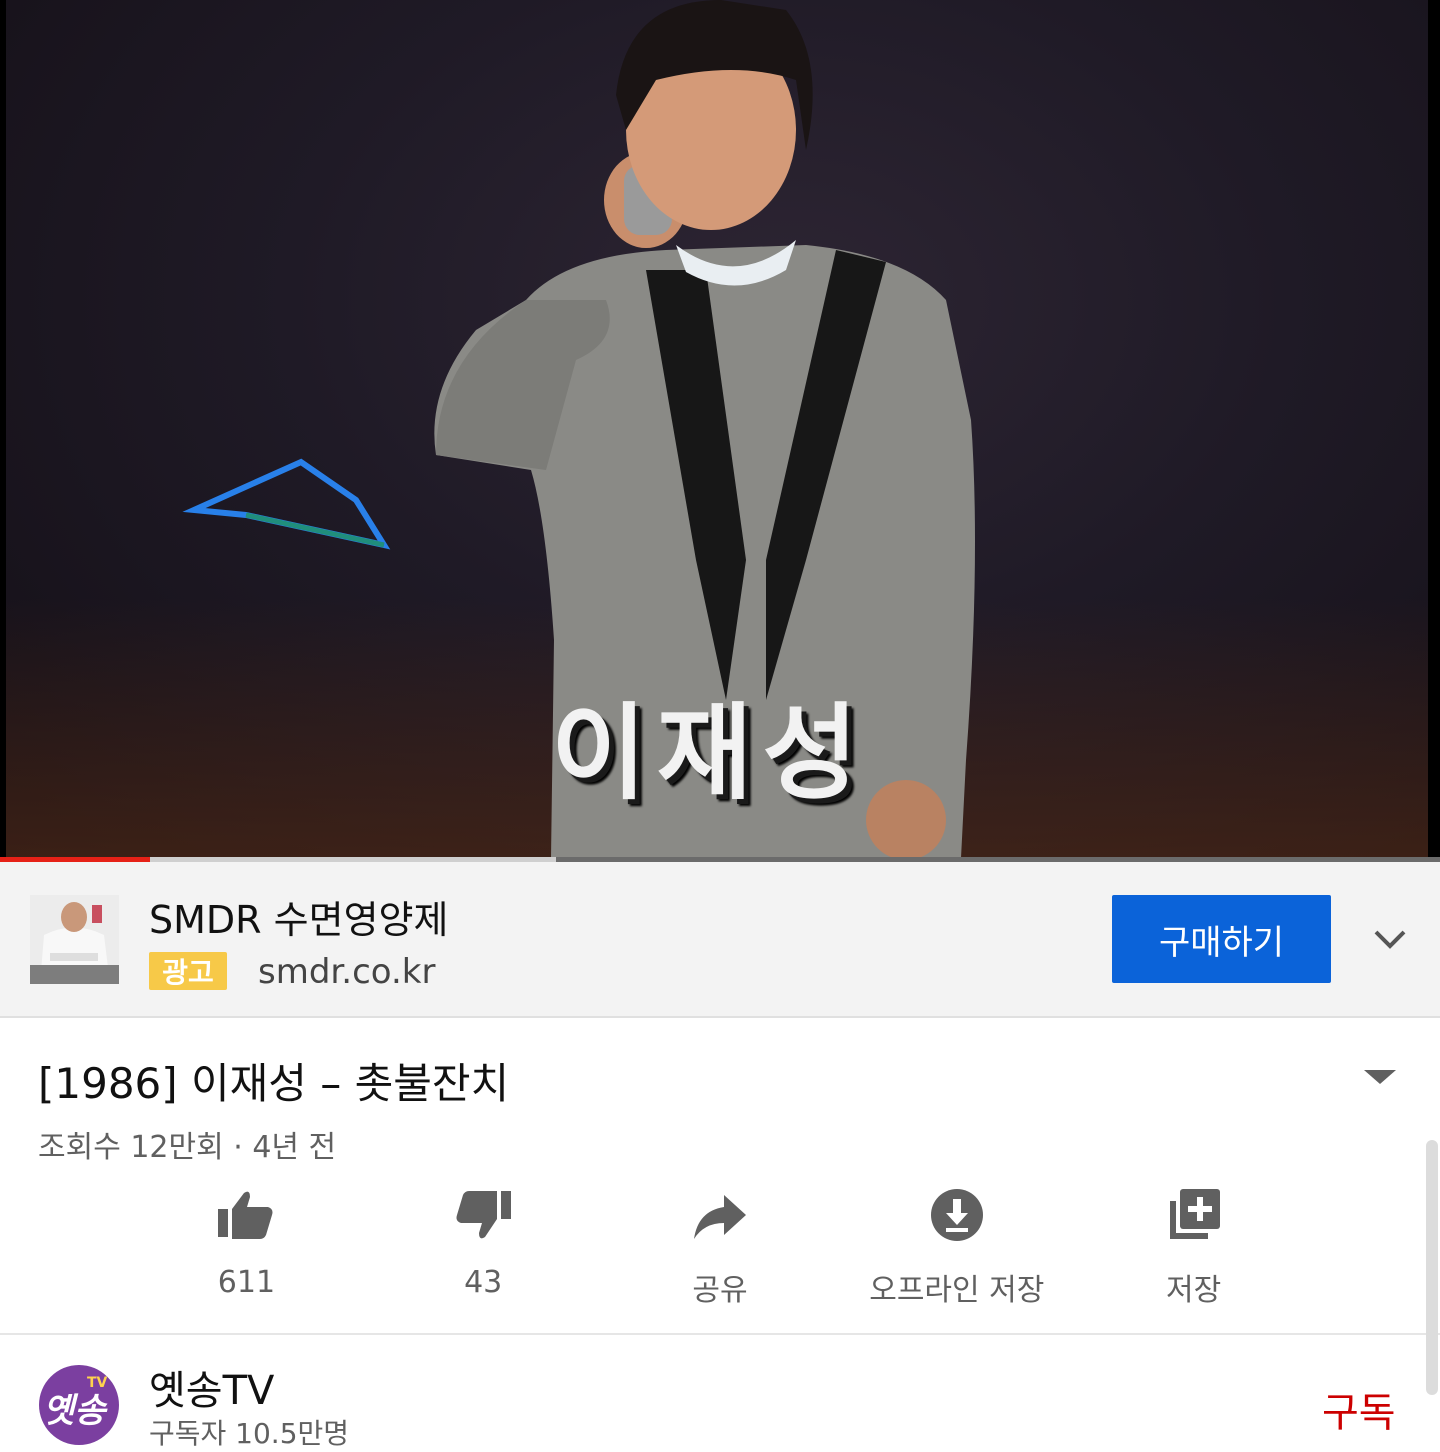 This screenshot has width=1440, height=1452. I want to click on thumbs-down-icon, so click(484, 1215).